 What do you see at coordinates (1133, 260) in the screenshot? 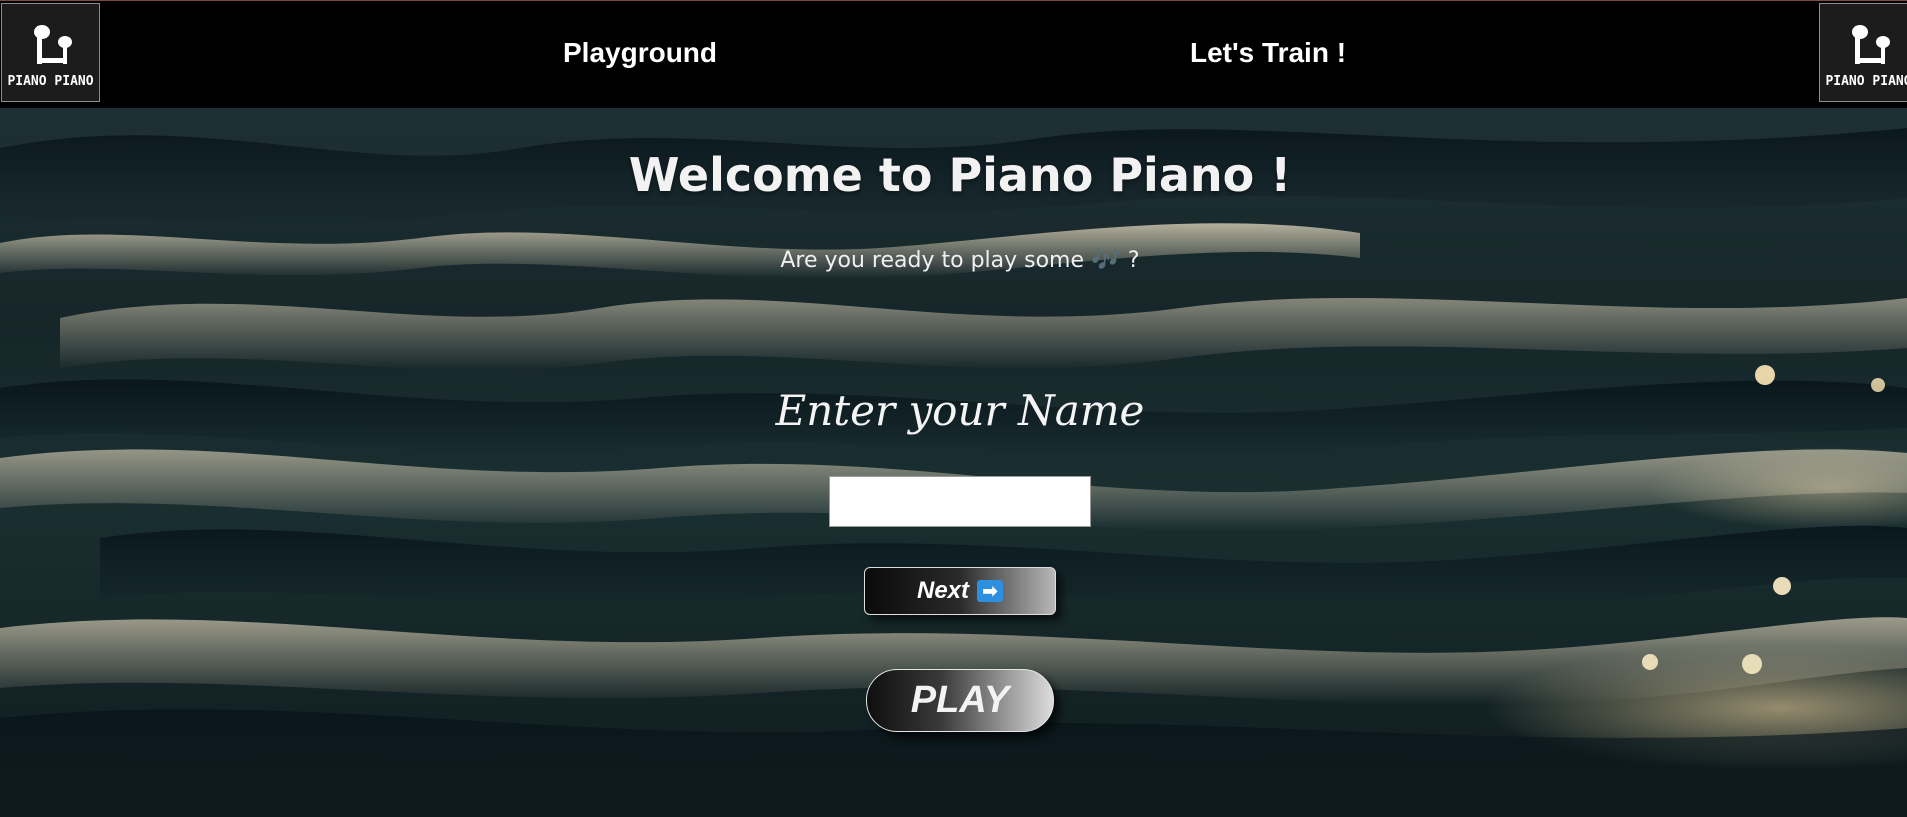
I see `subtitle-end: ?` at bounding box center [1133, 260].